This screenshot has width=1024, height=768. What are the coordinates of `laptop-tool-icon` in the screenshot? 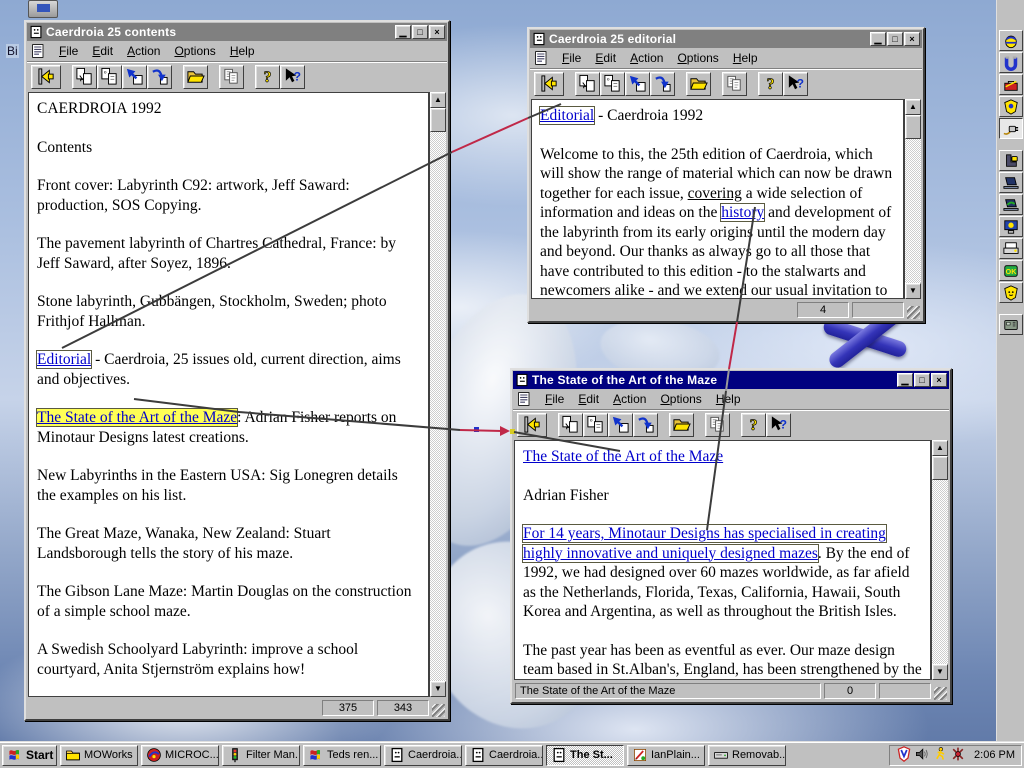 It's located at (1010, 182).